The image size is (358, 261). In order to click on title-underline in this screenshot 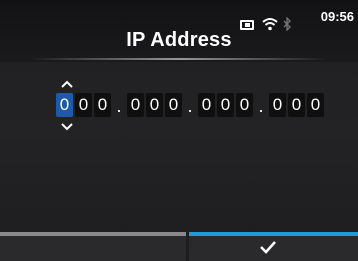, I will do `click(179, 59)`.